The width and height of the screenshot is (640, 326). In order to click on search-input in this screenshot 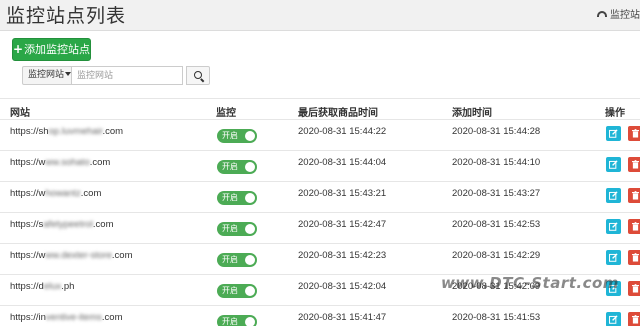, I will do `click(127, 75)`.